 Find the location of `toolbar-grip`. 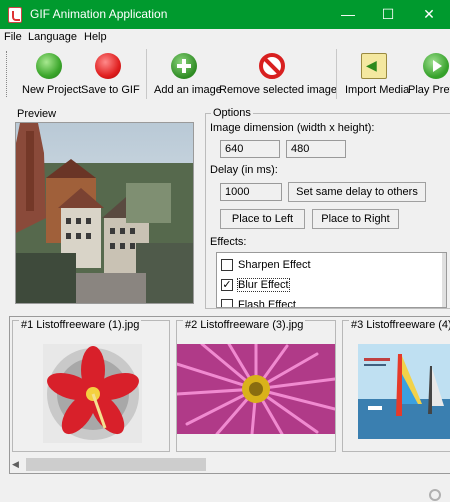

toolbar-grip is located at coordinates (7, 74).